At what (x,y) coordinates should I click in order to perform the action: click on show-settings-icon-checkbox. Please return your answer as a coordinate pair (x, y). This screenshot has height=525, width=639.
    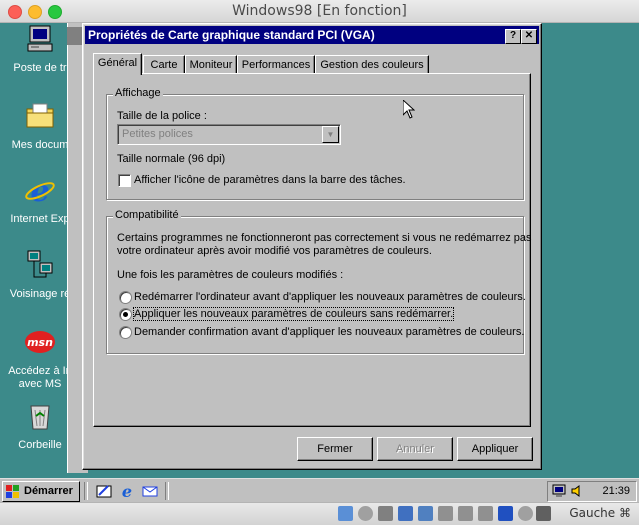
    Looking at the image, I should click on (124, 180).